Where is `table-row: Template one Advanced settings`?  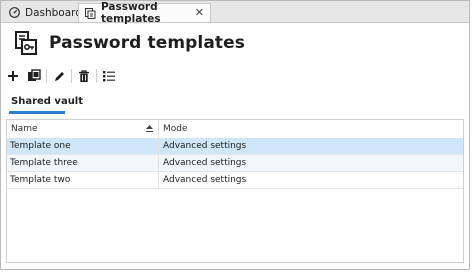
table-row: Template one Advanced settings is located at coordinates (235, 146).